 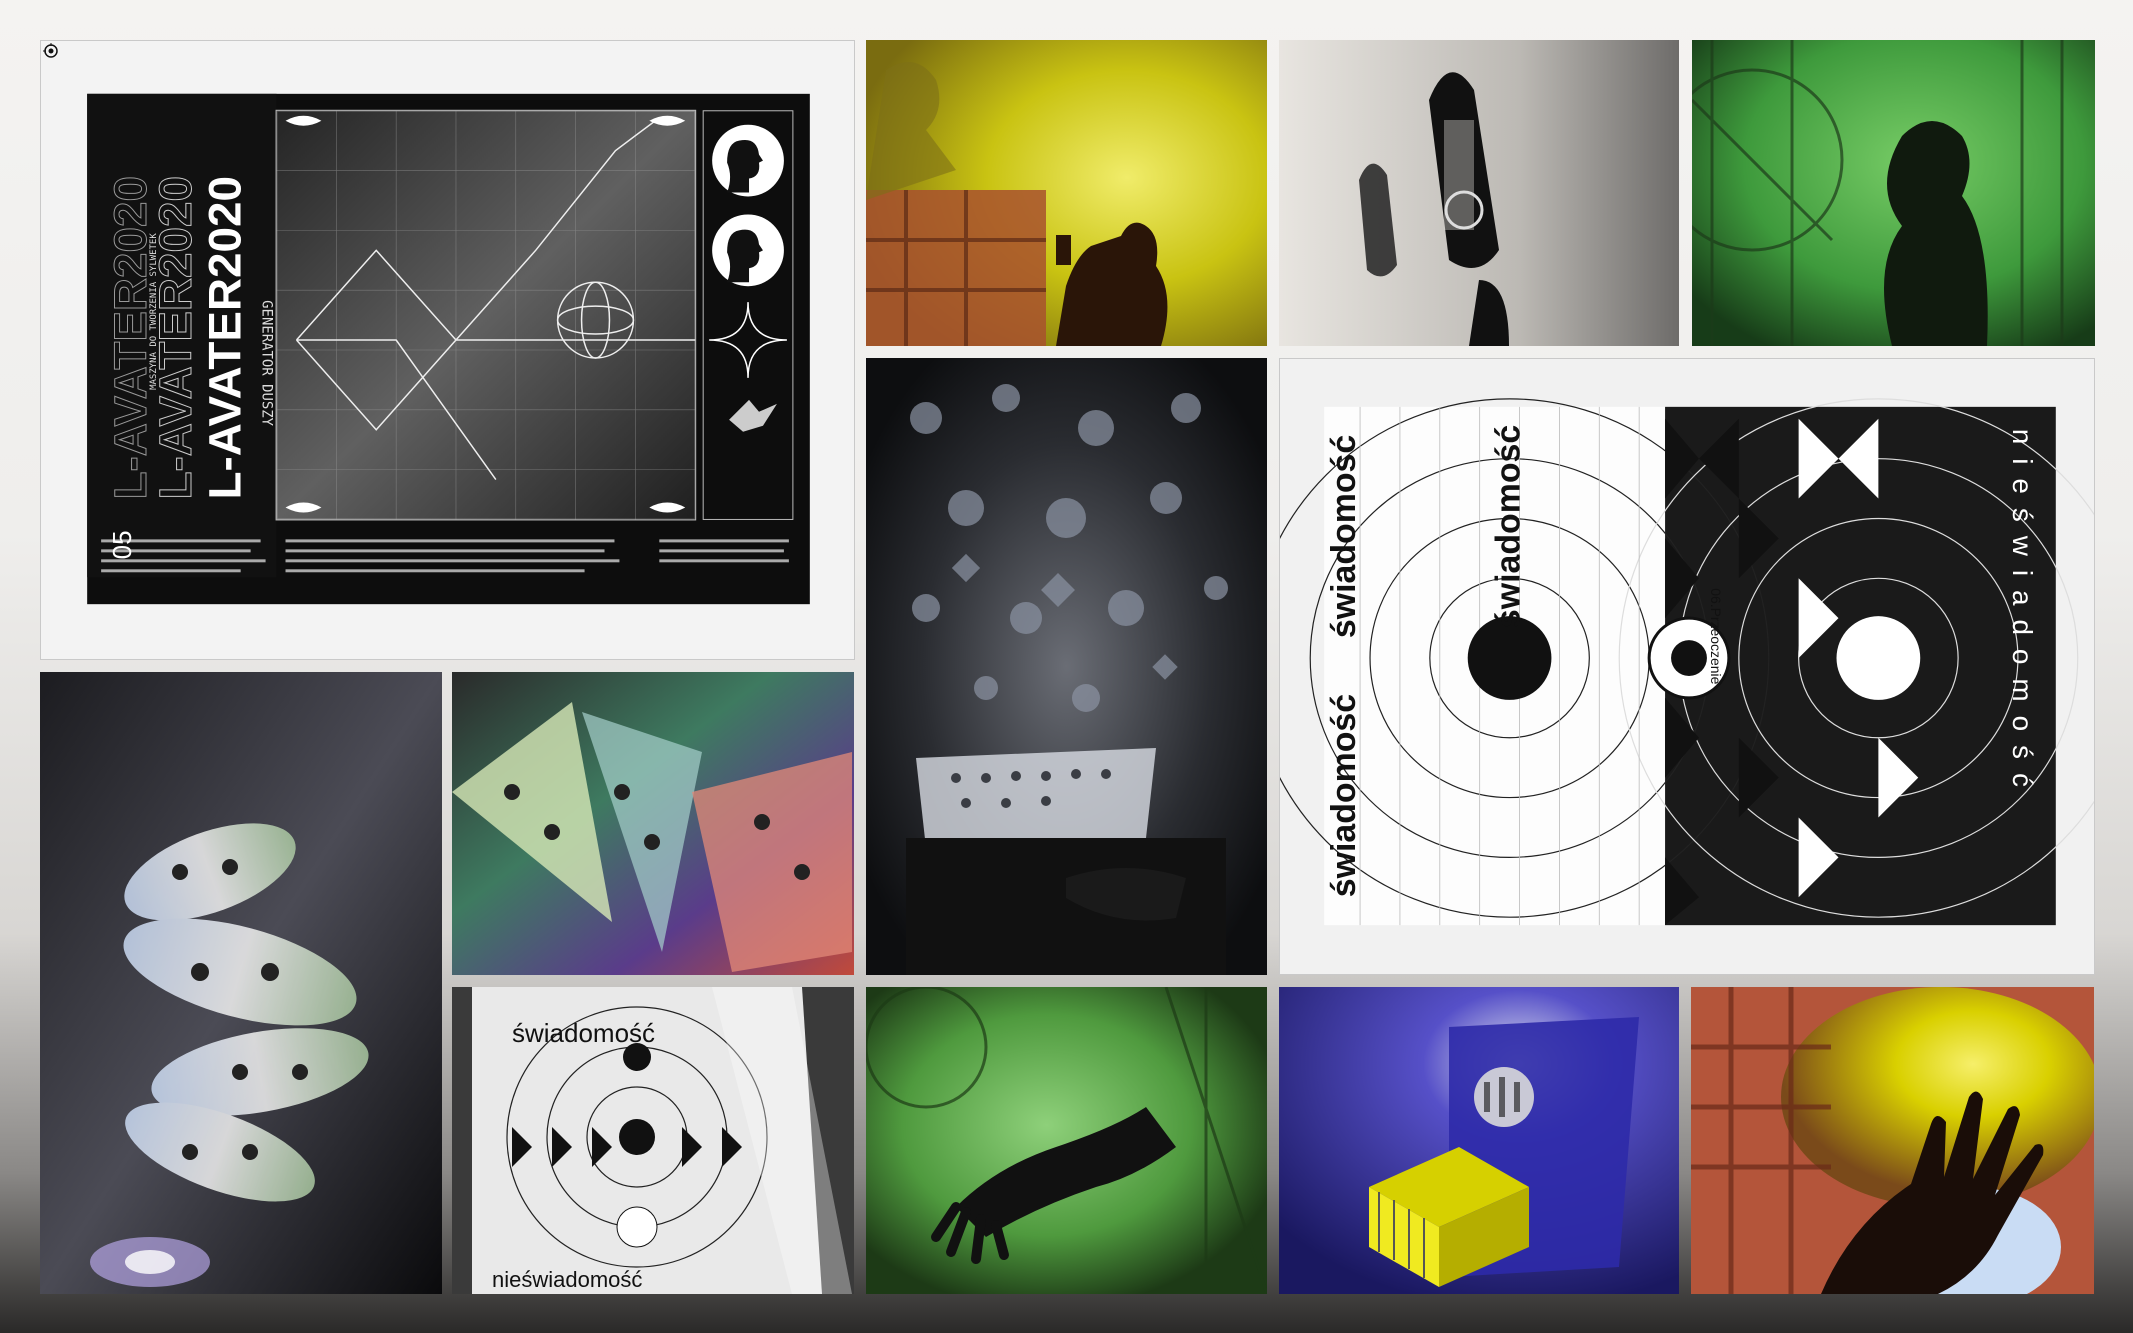 What do you see at coordinates (1893, 193) in the screenshot?
I see `photo-green-silhouette` at bounding box center [1893, 193].